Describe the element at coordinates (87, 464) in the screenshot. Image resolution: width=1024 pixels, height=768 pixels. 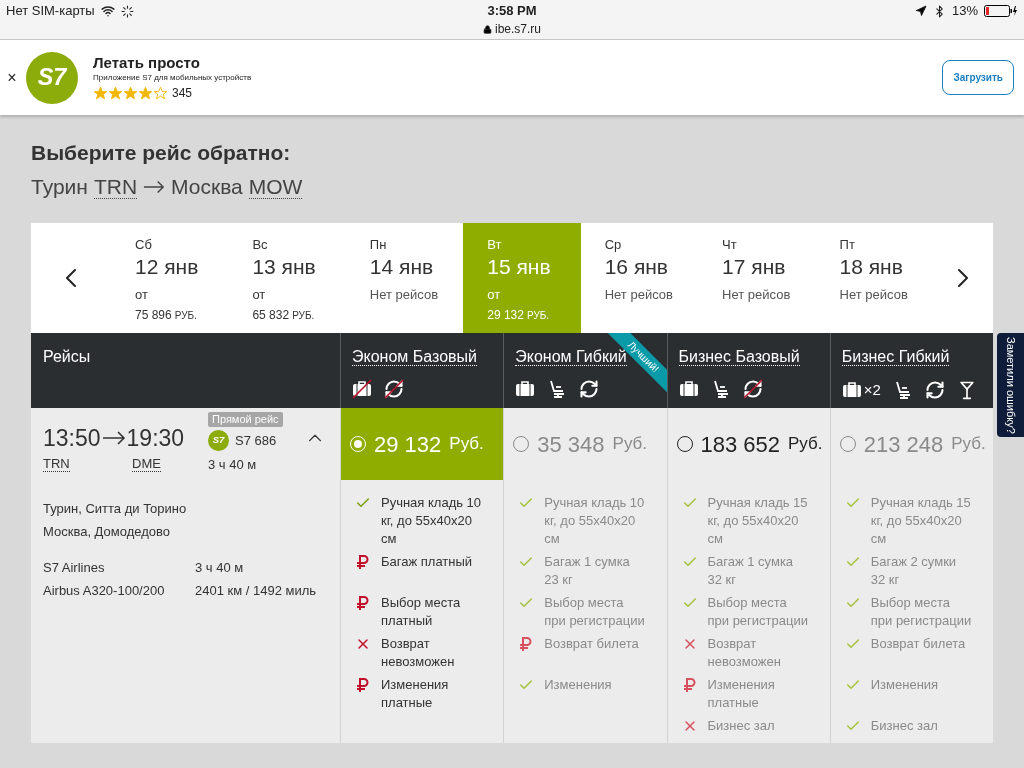
I see `airport-code: TRN` at that location.